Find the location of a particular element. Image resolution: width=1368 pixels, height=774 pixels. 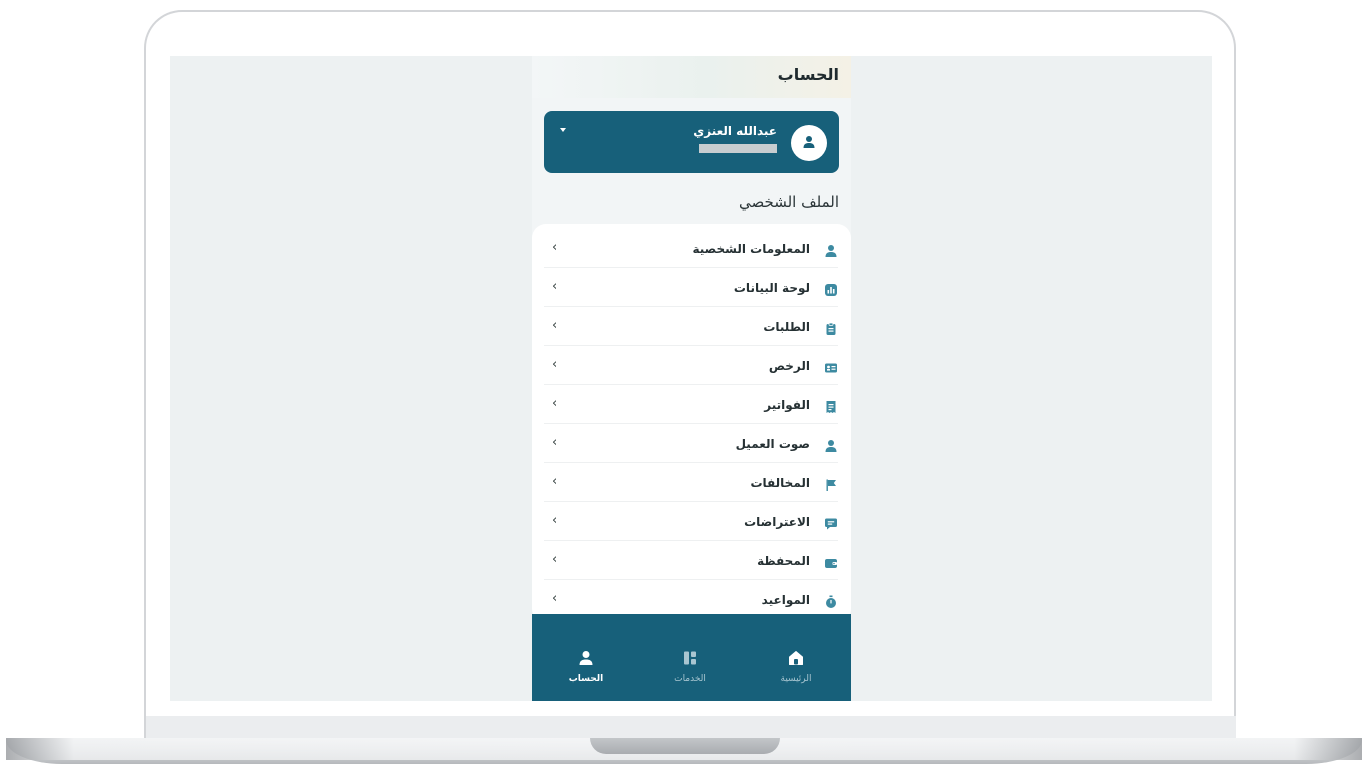

menu-item-dashboard: لوحة البيانات ‹ is located at coordinates (691, 288).